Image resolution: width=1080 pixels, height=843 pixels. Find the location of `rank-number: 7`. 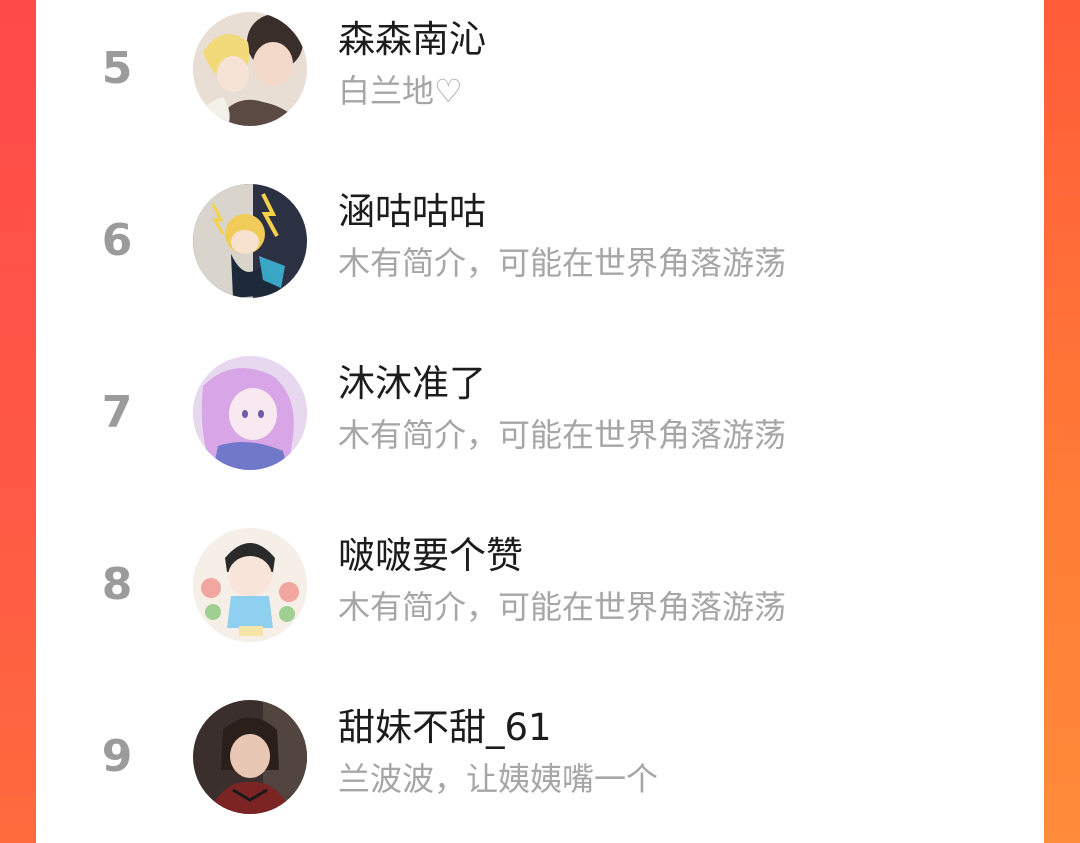

rank-number: 7 is located at coordinates (117, 412).